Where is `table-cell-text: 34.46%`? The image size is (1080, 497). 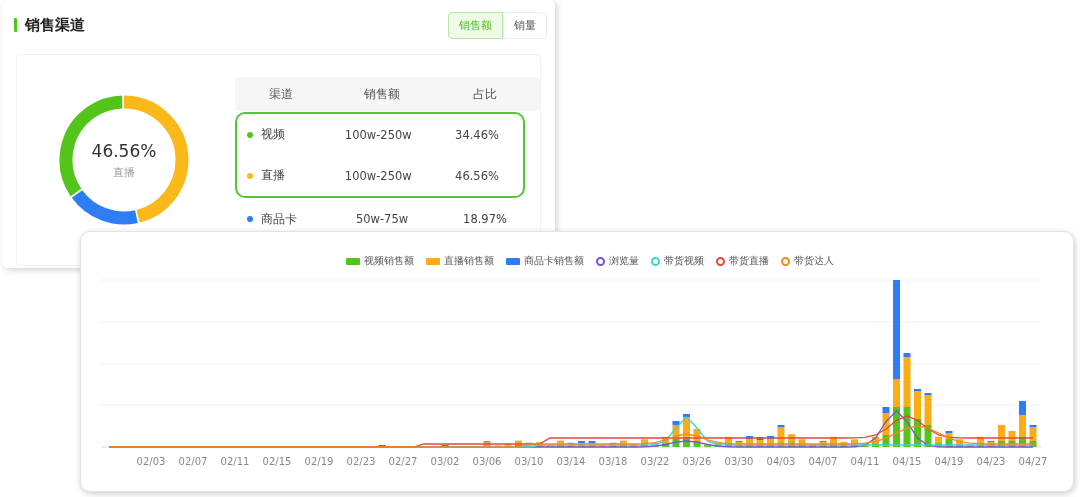 table-cell-text: 34.46% is located at coordinates (477, 134).